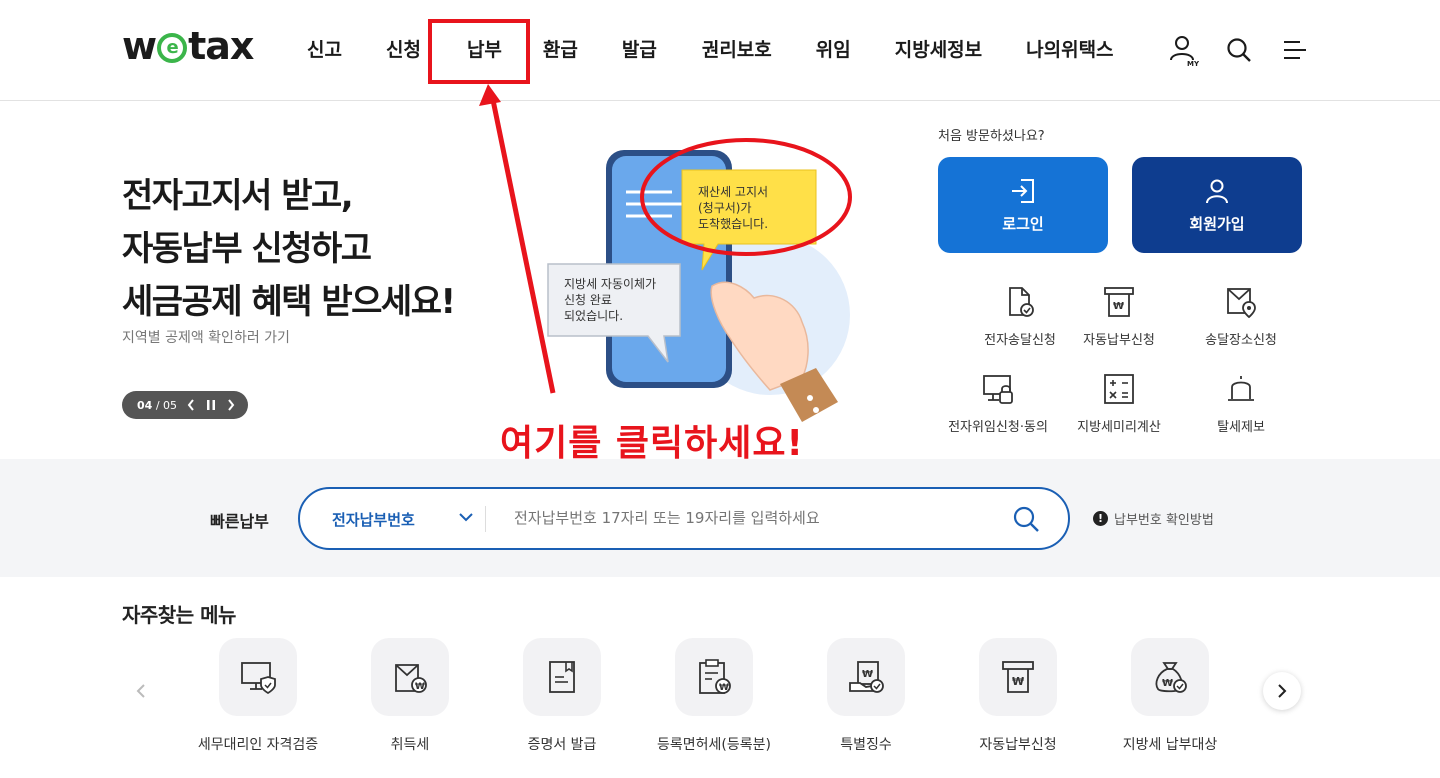  Describe the element at coordinates (206, 337) in the screenshot. I see `hero-subtitle-link: 지역별 공제액 확인하러 가기` at that location.